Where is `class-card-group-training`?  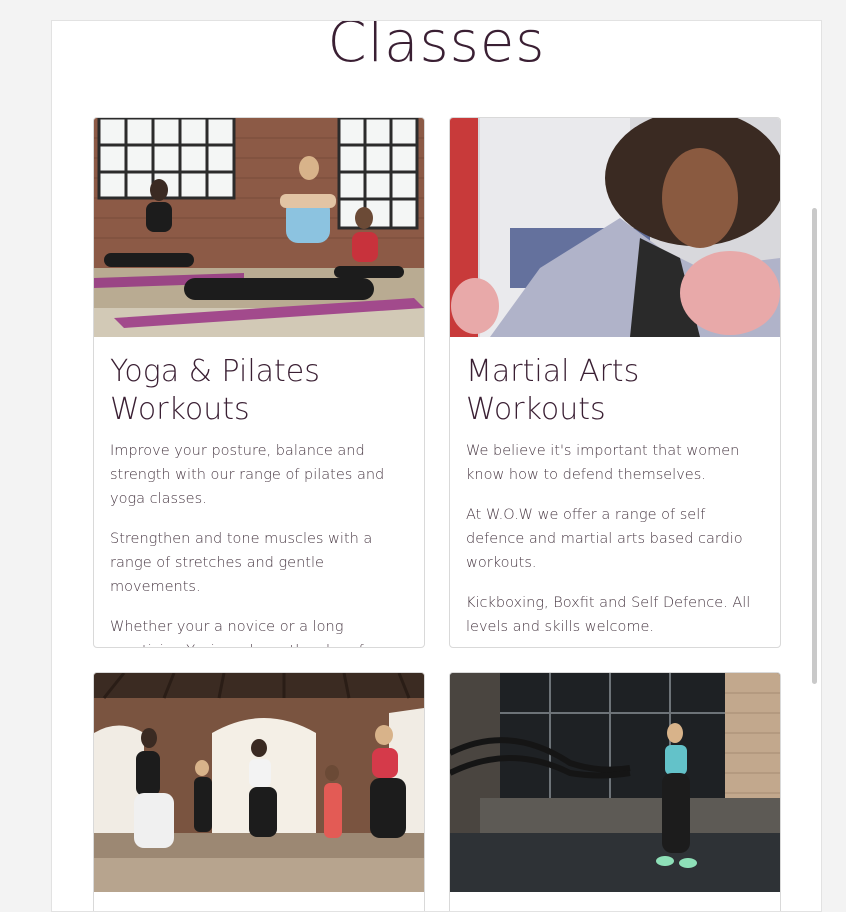
class-card-group-training is located at coordinates (259, 791).